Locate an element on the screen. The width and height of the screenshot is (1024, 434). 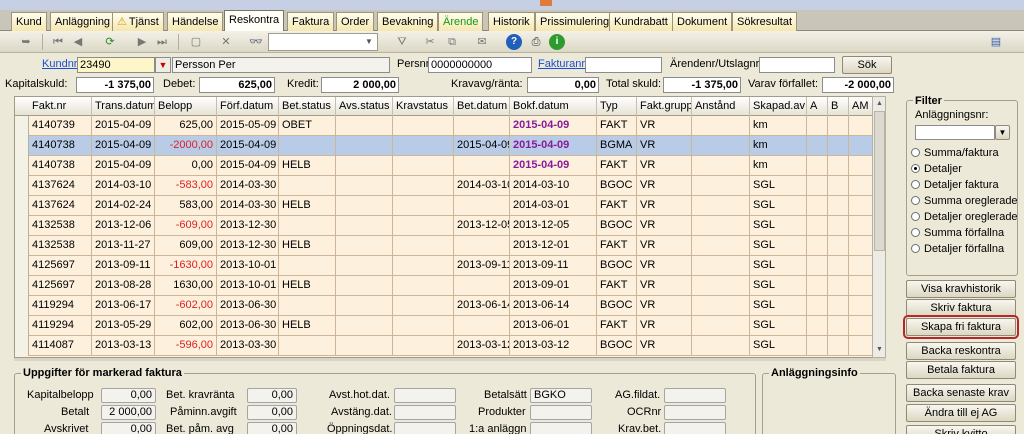
anlaggningsnr-select is located at coordinates (955, 132).